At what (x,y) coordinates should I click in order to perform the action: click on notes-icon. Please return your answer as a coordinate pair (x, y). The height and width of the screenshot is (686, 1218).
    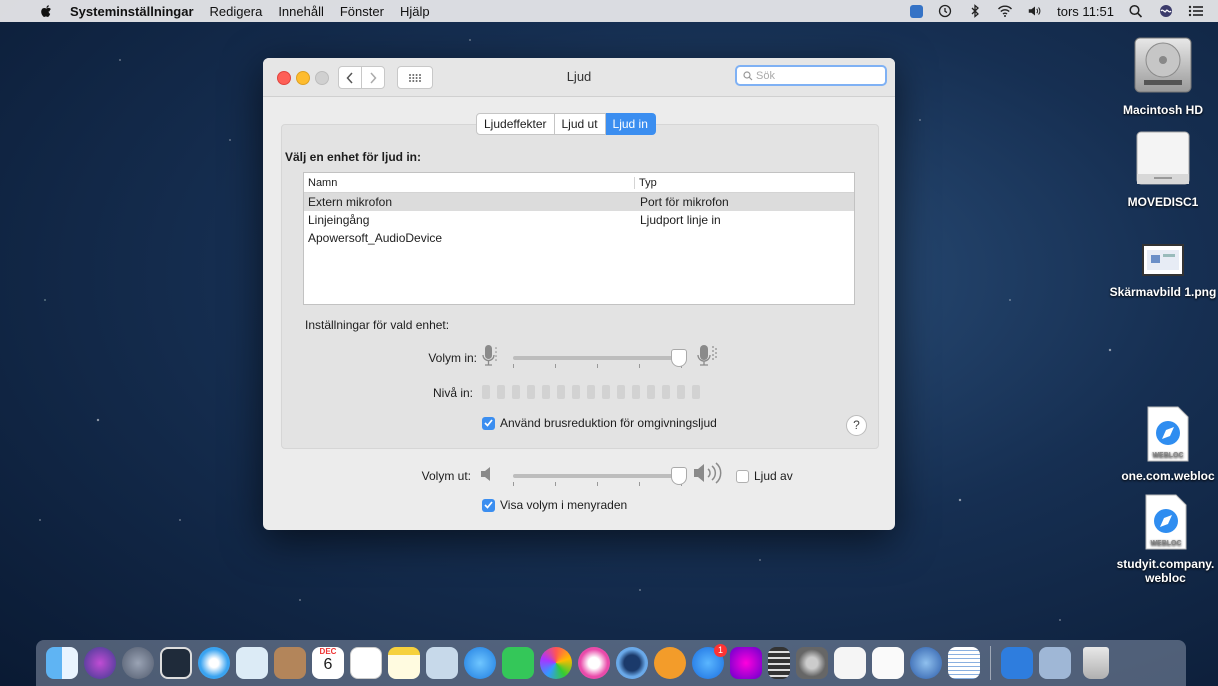
    Looking at the image, I should click on (404, 663).